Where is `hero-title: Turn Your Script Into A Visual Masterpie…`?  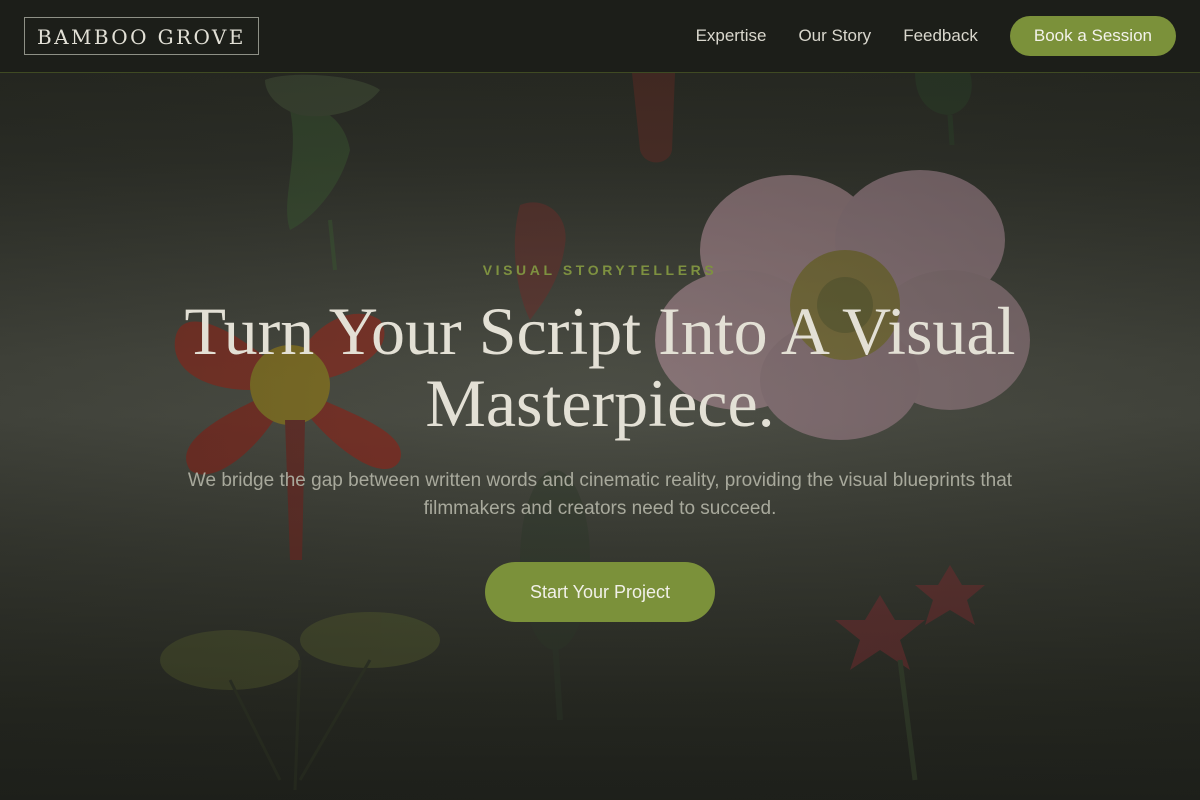
hero-title: Turn Your Script Into A Visual Masterpie… is located at coordinates (600, 367).